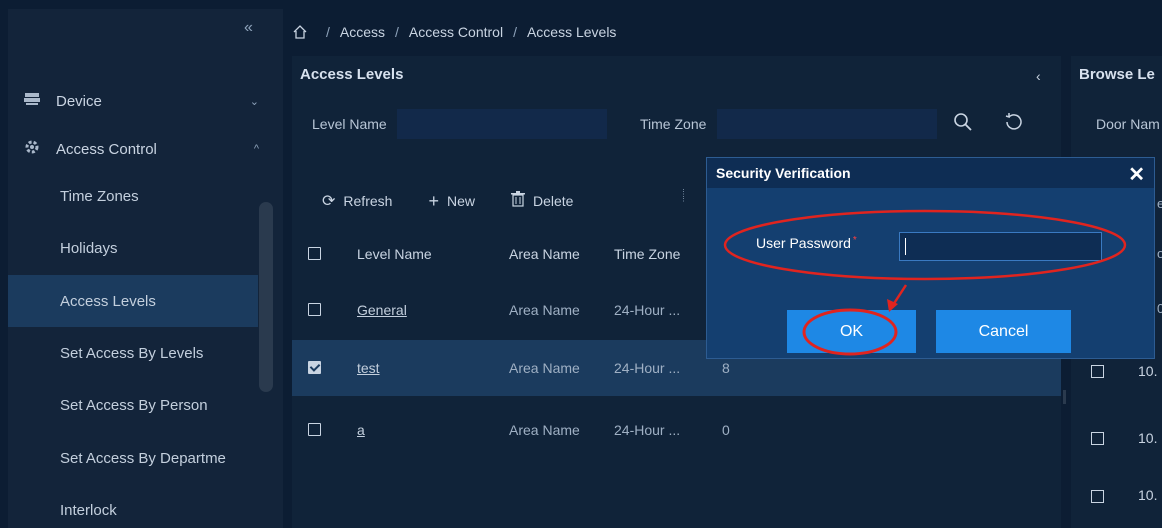  I want to click on sidebar-item-label: Holidays, so click(89, 248).